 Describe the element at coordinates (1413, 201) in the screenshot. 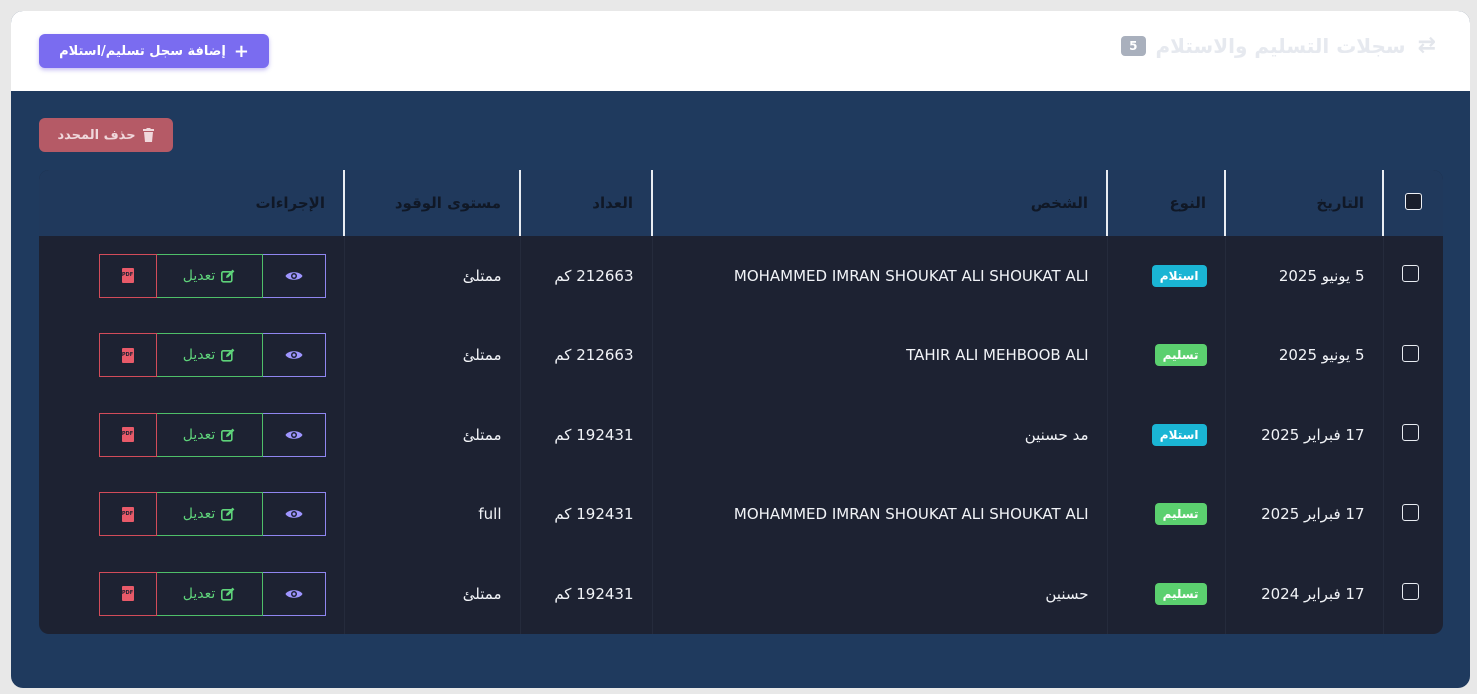

I see `select-all-checkbox` at that location.